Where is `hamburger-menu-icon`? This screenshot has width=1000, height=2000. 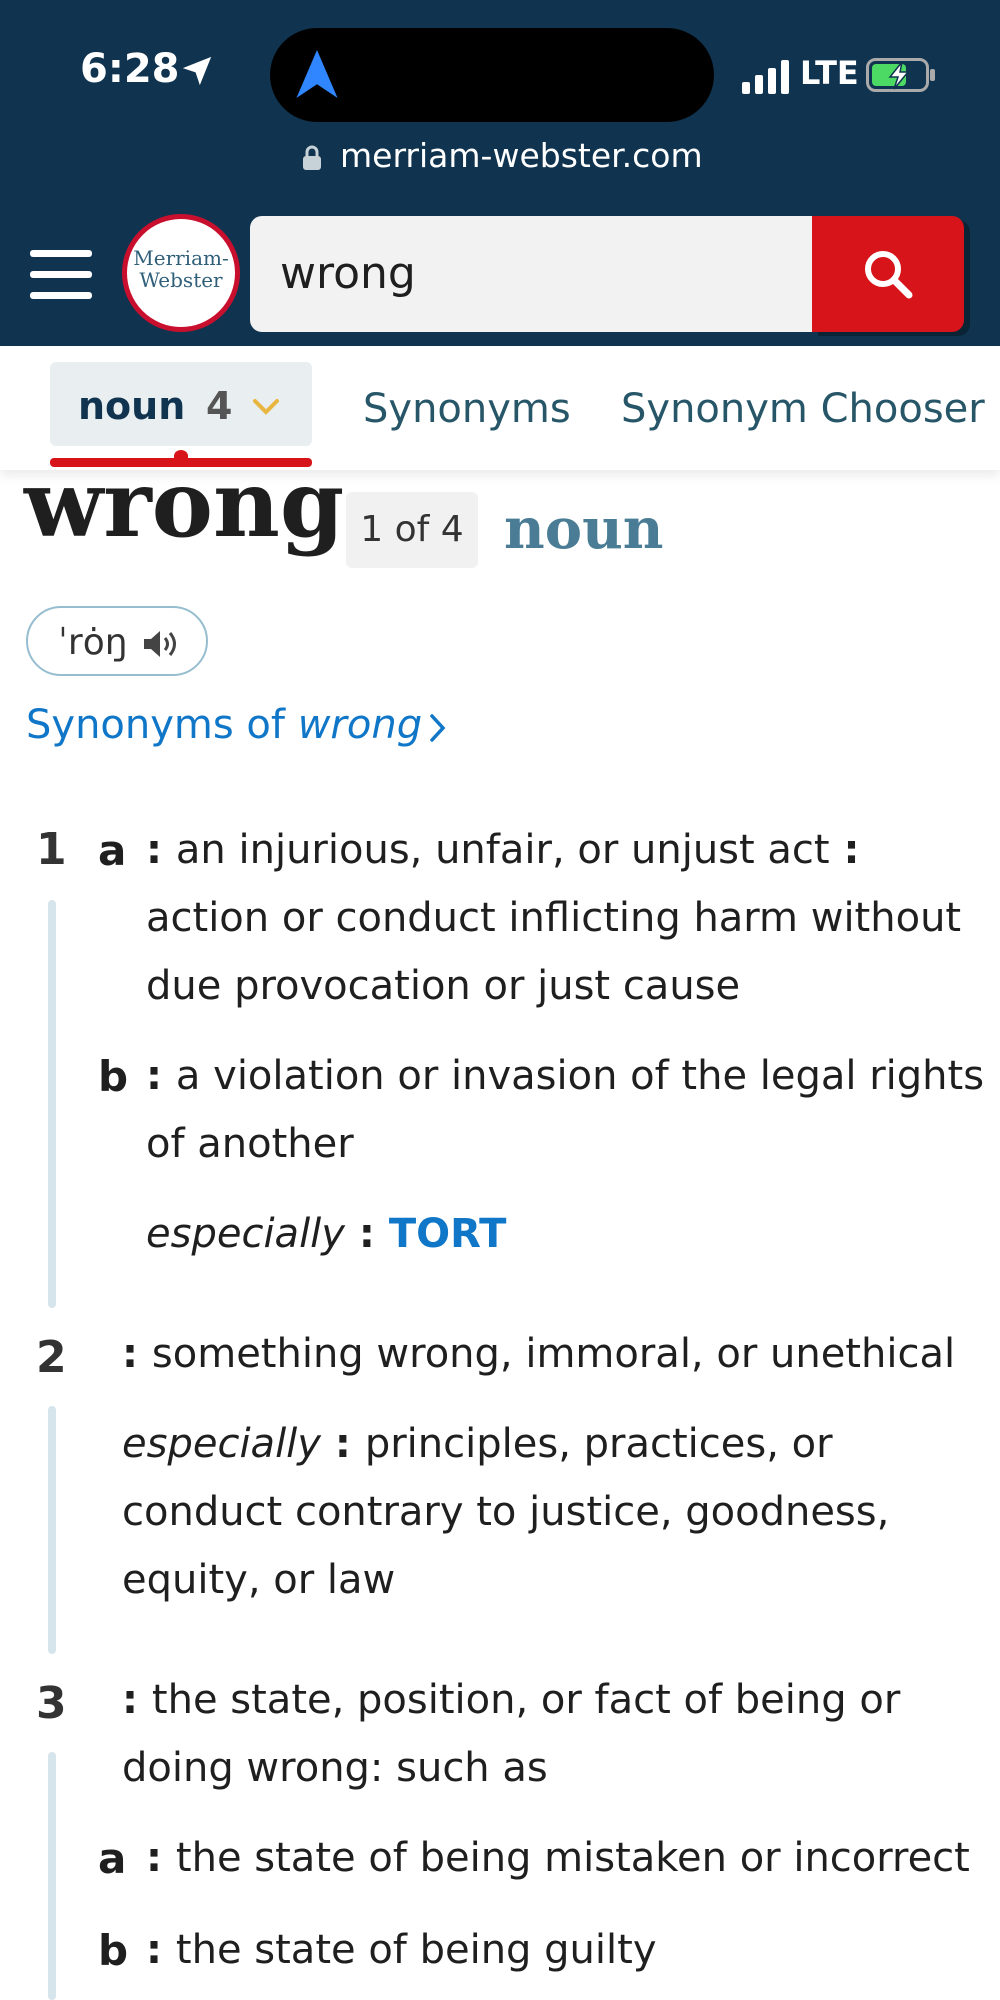 hamburger-menu-icon is located at coordinates (61, 276).